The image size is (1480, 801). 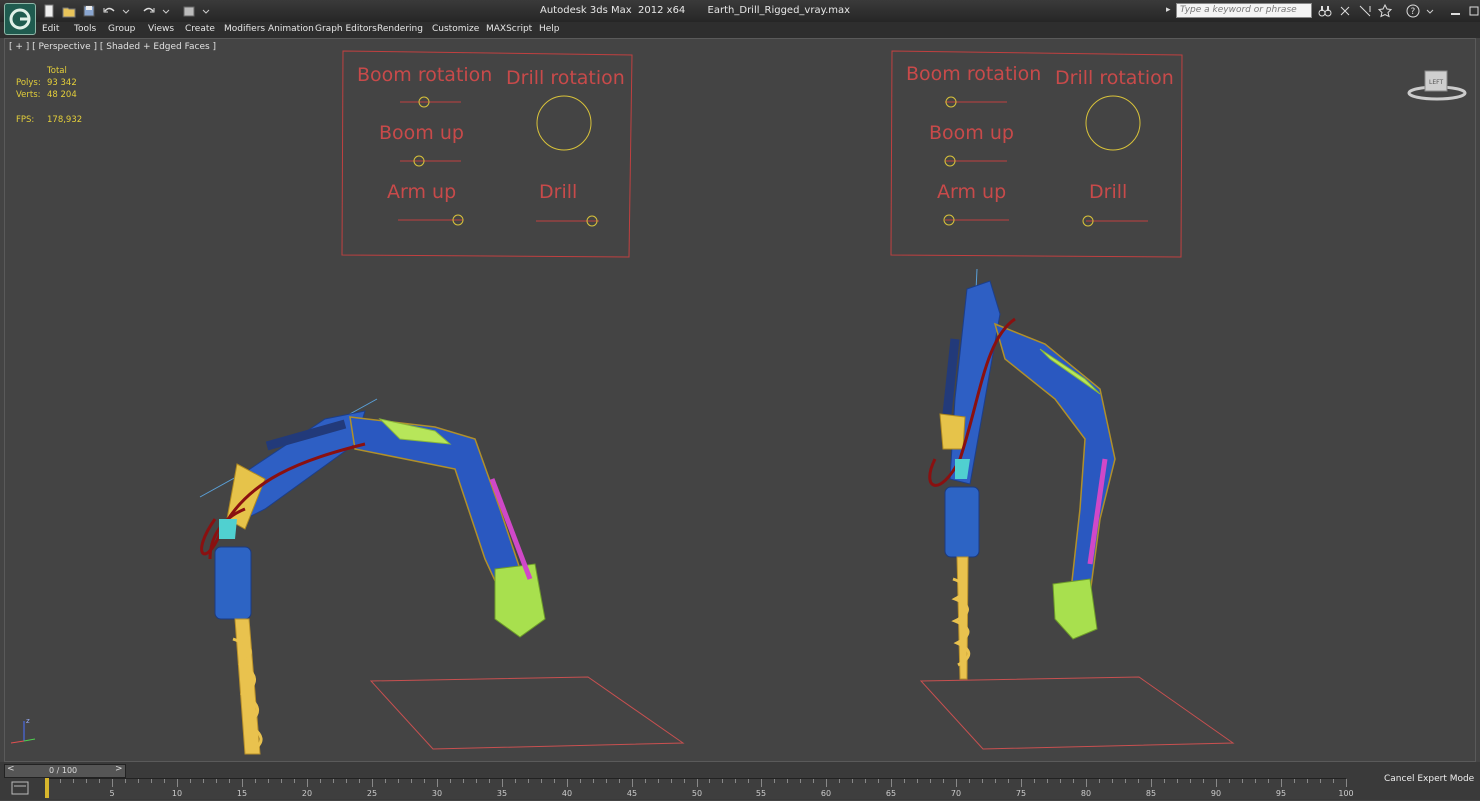 I want to click on drill-rig-right, so click(x=1022, y=474).